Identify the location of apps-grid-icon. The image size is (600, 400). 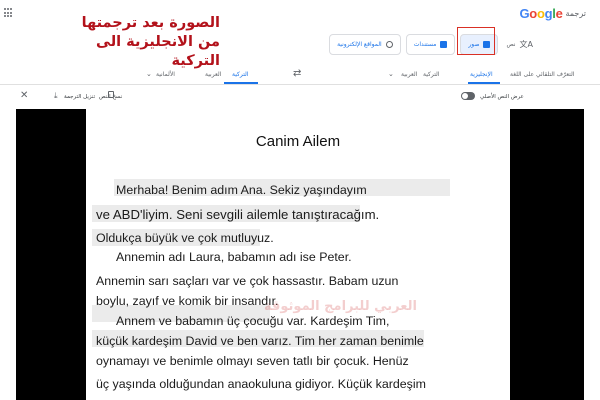
(9, 13).